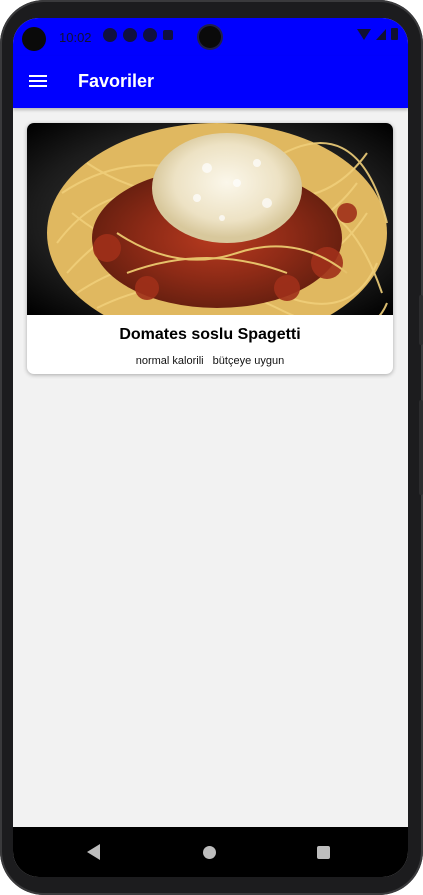  Describe the element at coordinates (364, 34) in the screenshot. I see `wifi-icon` at that location.